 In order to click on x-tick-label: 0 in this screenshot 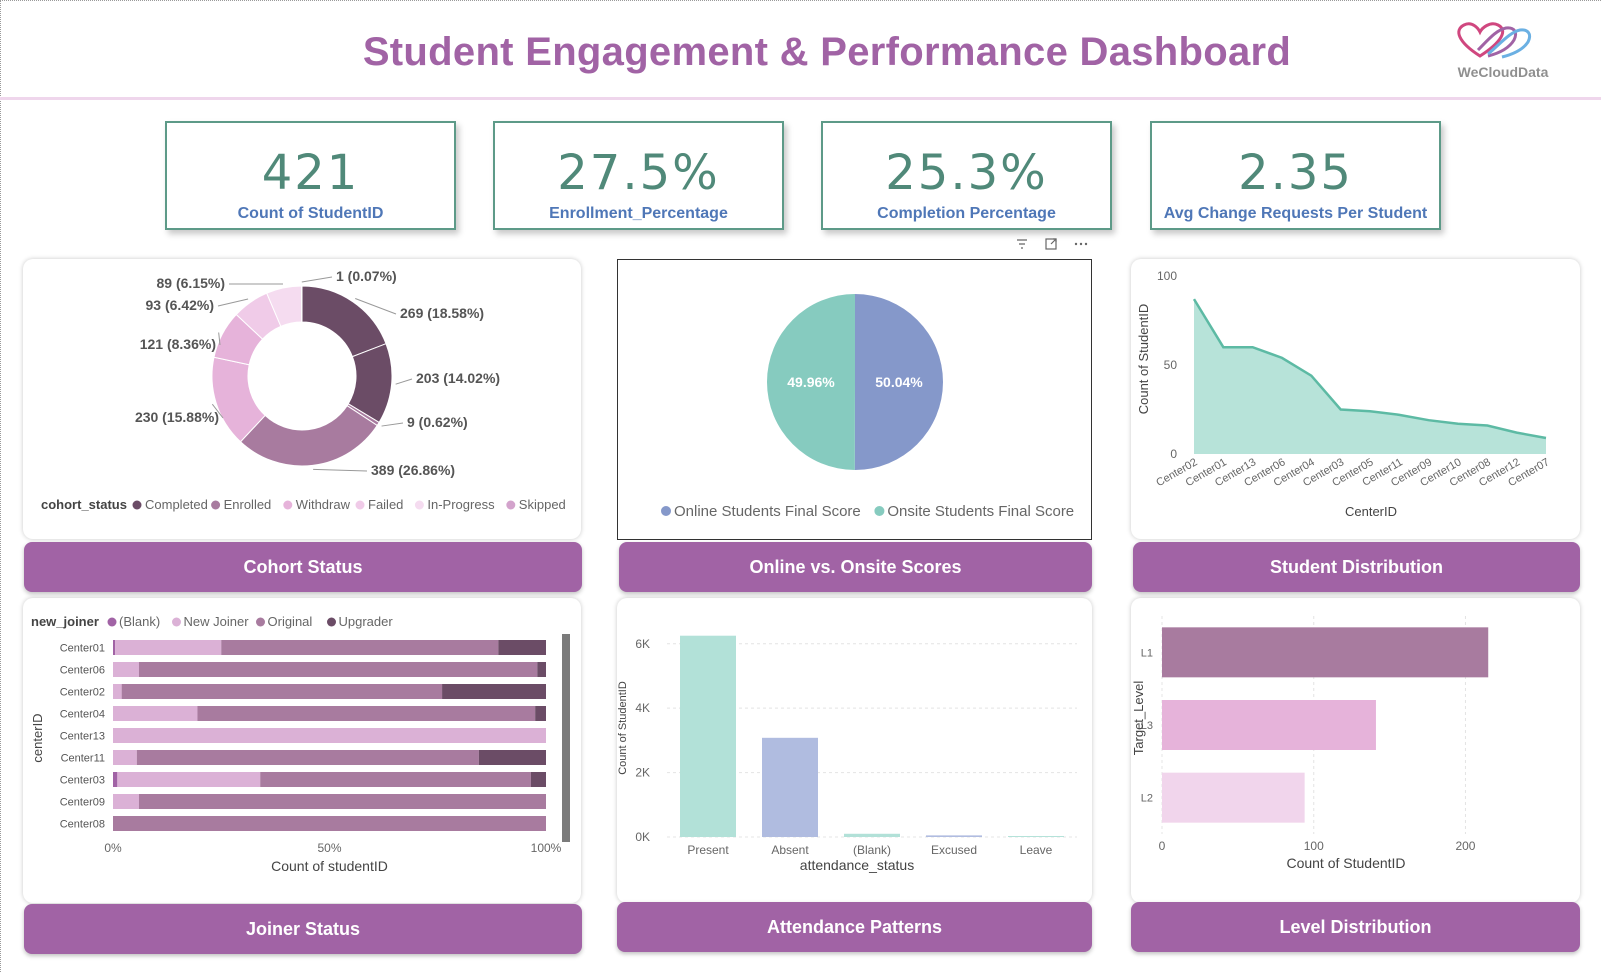, I will do `click(1162, 846)`.